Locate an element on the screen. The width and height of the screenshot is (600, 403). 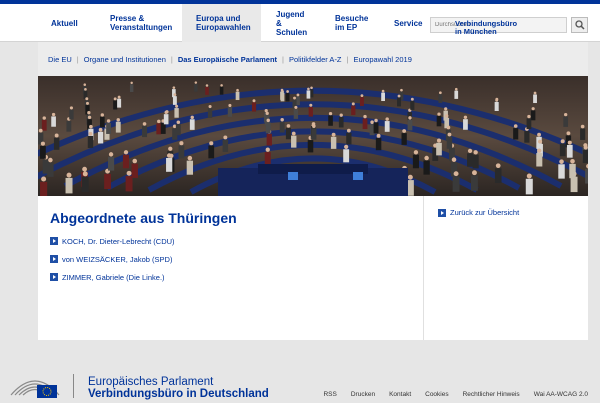
footer-link-cookies: Cookies is located at coordinates (436, 394).